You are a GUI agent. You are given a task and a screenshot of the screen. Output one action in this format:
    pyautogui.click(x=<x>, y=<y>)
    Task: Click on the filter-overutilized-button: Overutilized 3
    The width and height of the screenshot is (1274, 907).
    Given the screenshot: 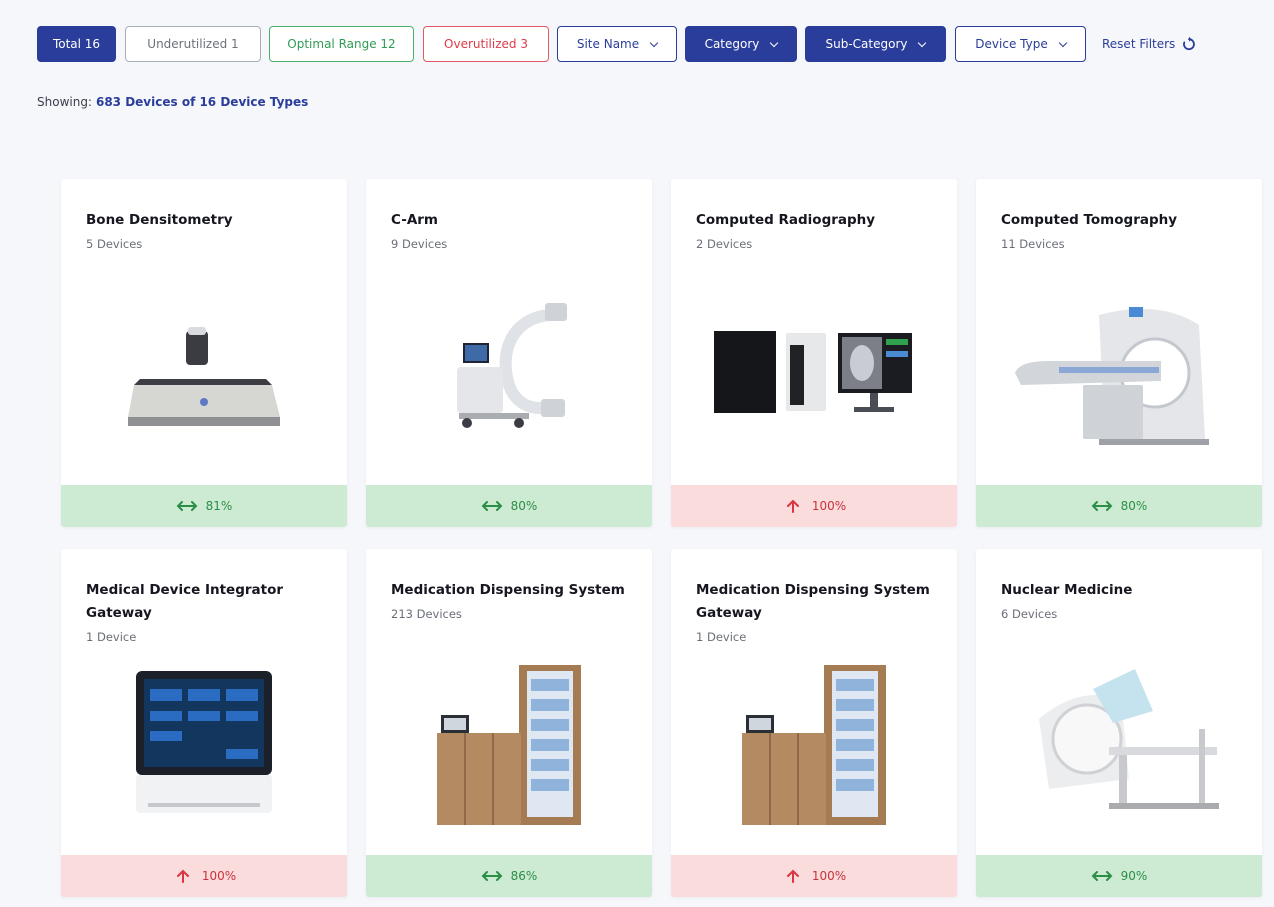 What is the action you would take?
    pyautogui.click(x=486, y=44)
    